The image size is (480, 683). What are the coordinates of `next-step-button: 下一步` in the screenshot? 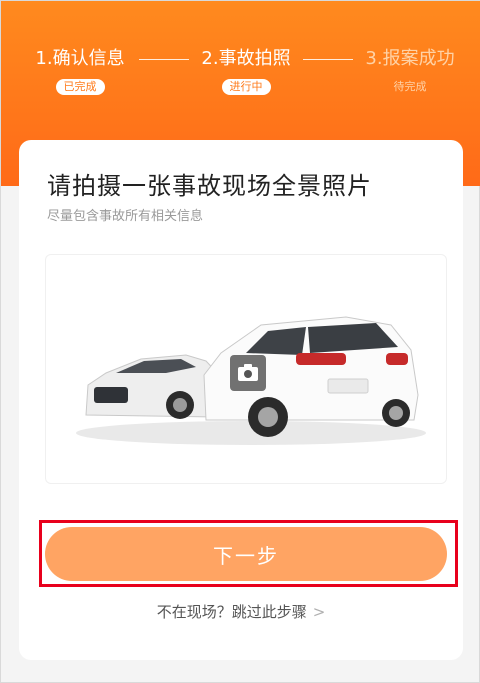 It's located at (246, 554).